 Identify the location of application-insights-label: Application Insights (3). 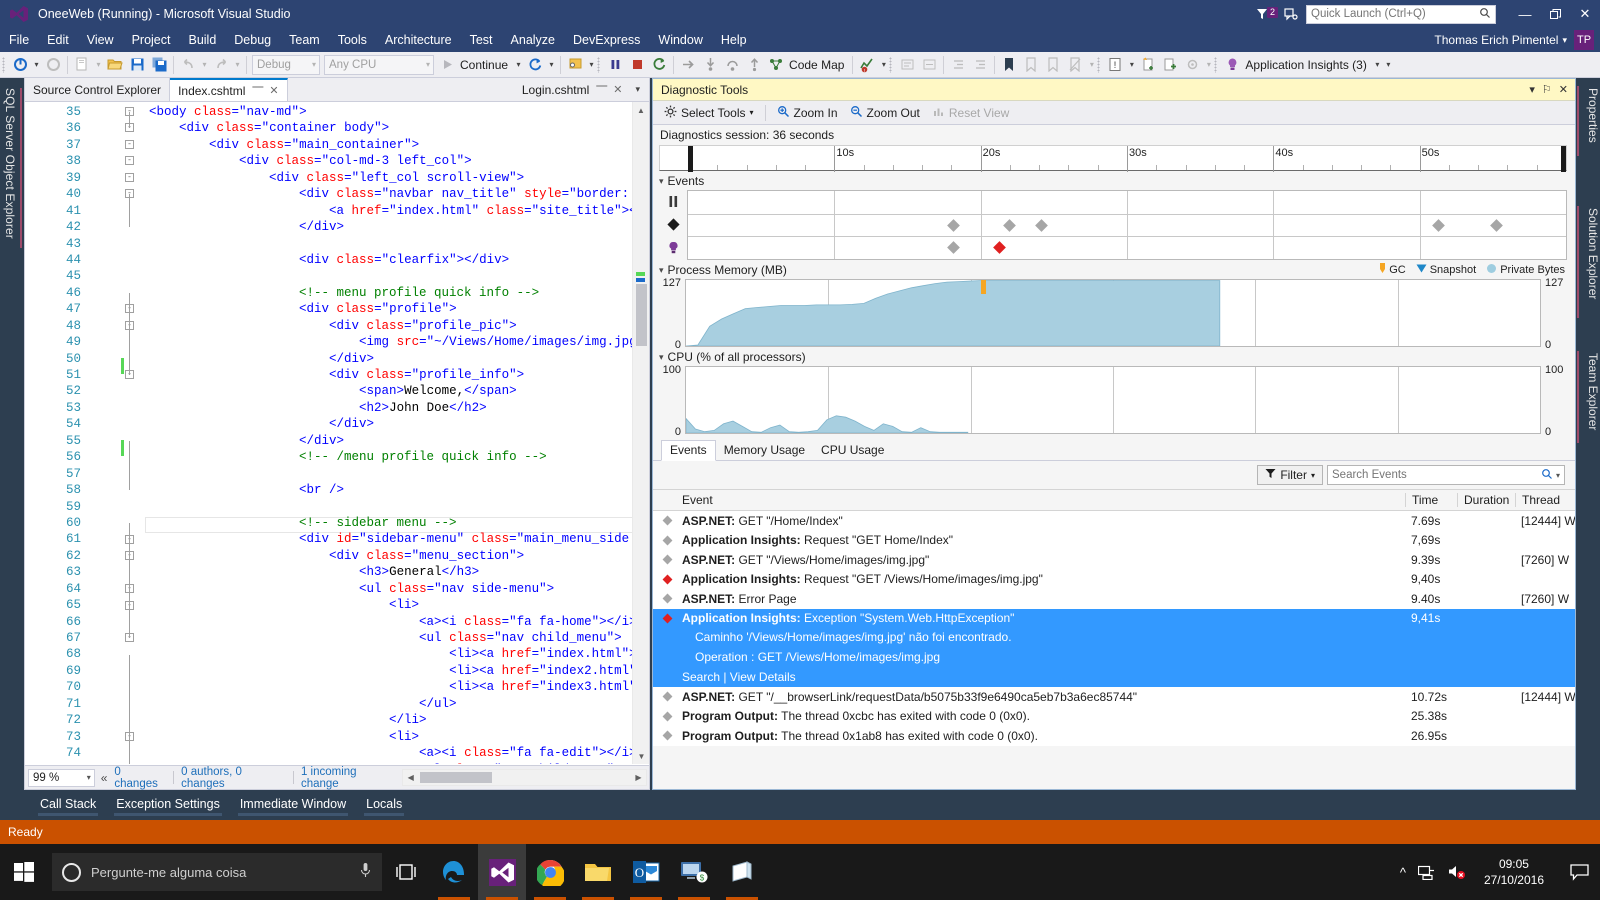
(1307, 65).